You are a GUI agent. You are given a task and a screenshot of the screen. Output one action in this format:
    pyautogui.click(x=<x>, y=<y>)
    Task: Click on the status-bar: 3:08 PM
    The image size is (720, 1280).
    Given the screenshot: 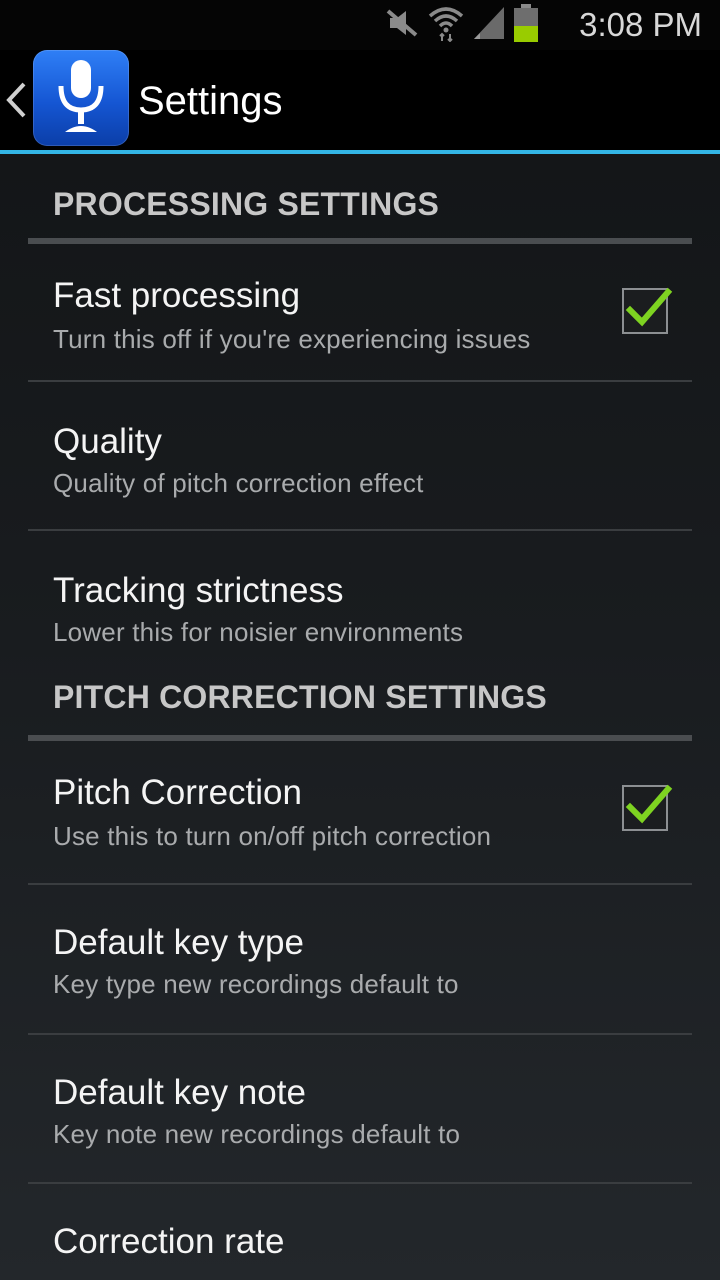 What is the action you would take?
    pyautogui.click(x=360, y=25)
    